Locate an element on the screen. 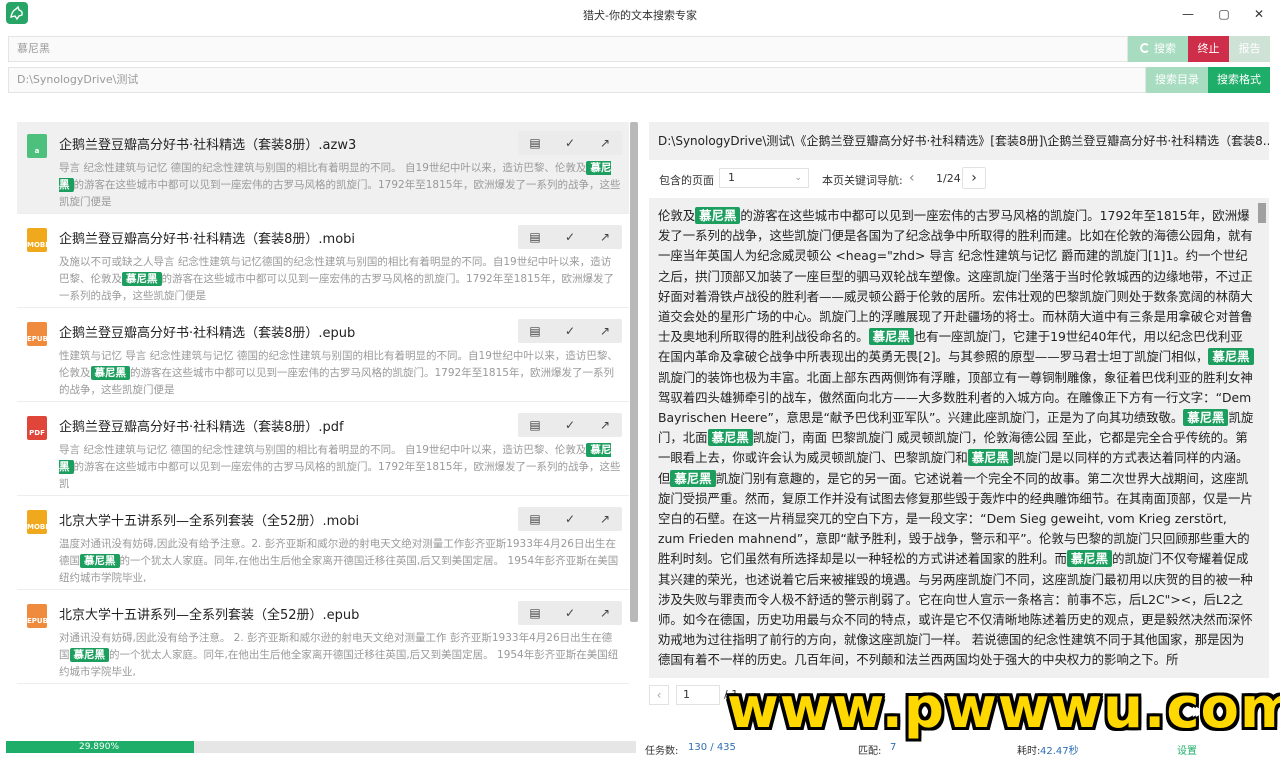 The height and width of the screenshot is (764, 1280). tasks-value: 130 / 435 is located at coordinates (712, 747).